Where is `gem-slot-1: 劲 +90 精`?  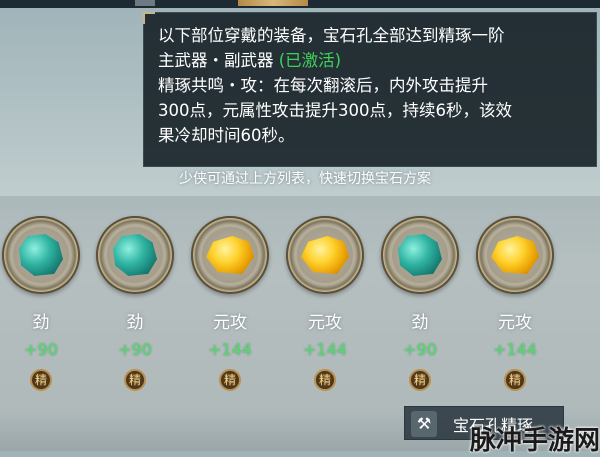
gem-slot-1: 劲 +90 精 is located at coordinates (41, 303).